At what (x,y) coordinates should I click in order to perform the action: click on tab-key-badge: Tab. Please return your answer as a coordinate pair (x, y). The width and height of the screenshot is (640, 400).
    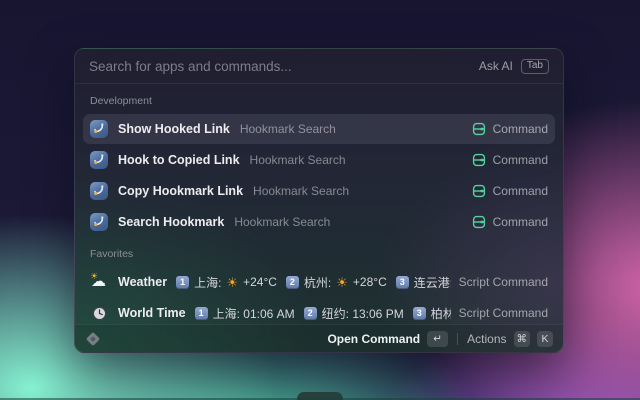
    Looking at the image, I should click on (534, 66).